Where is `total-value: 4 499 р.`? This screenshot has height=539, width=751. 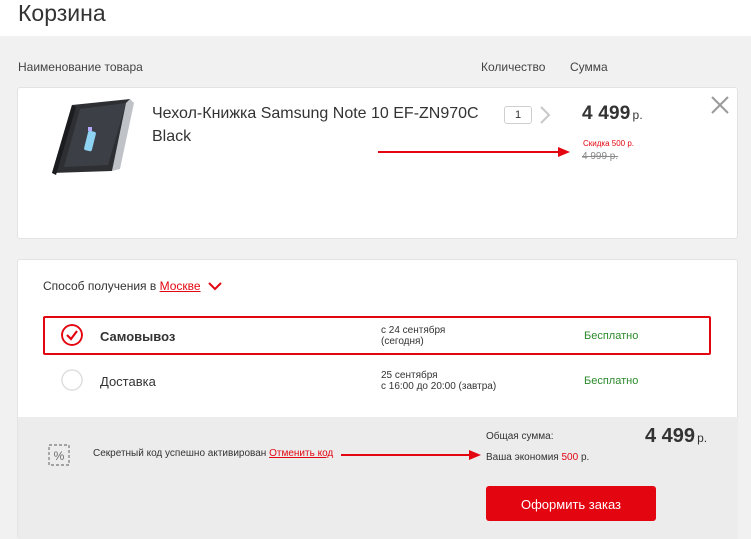 total-value: 4 499 р. is located at coordinates (676, 436).